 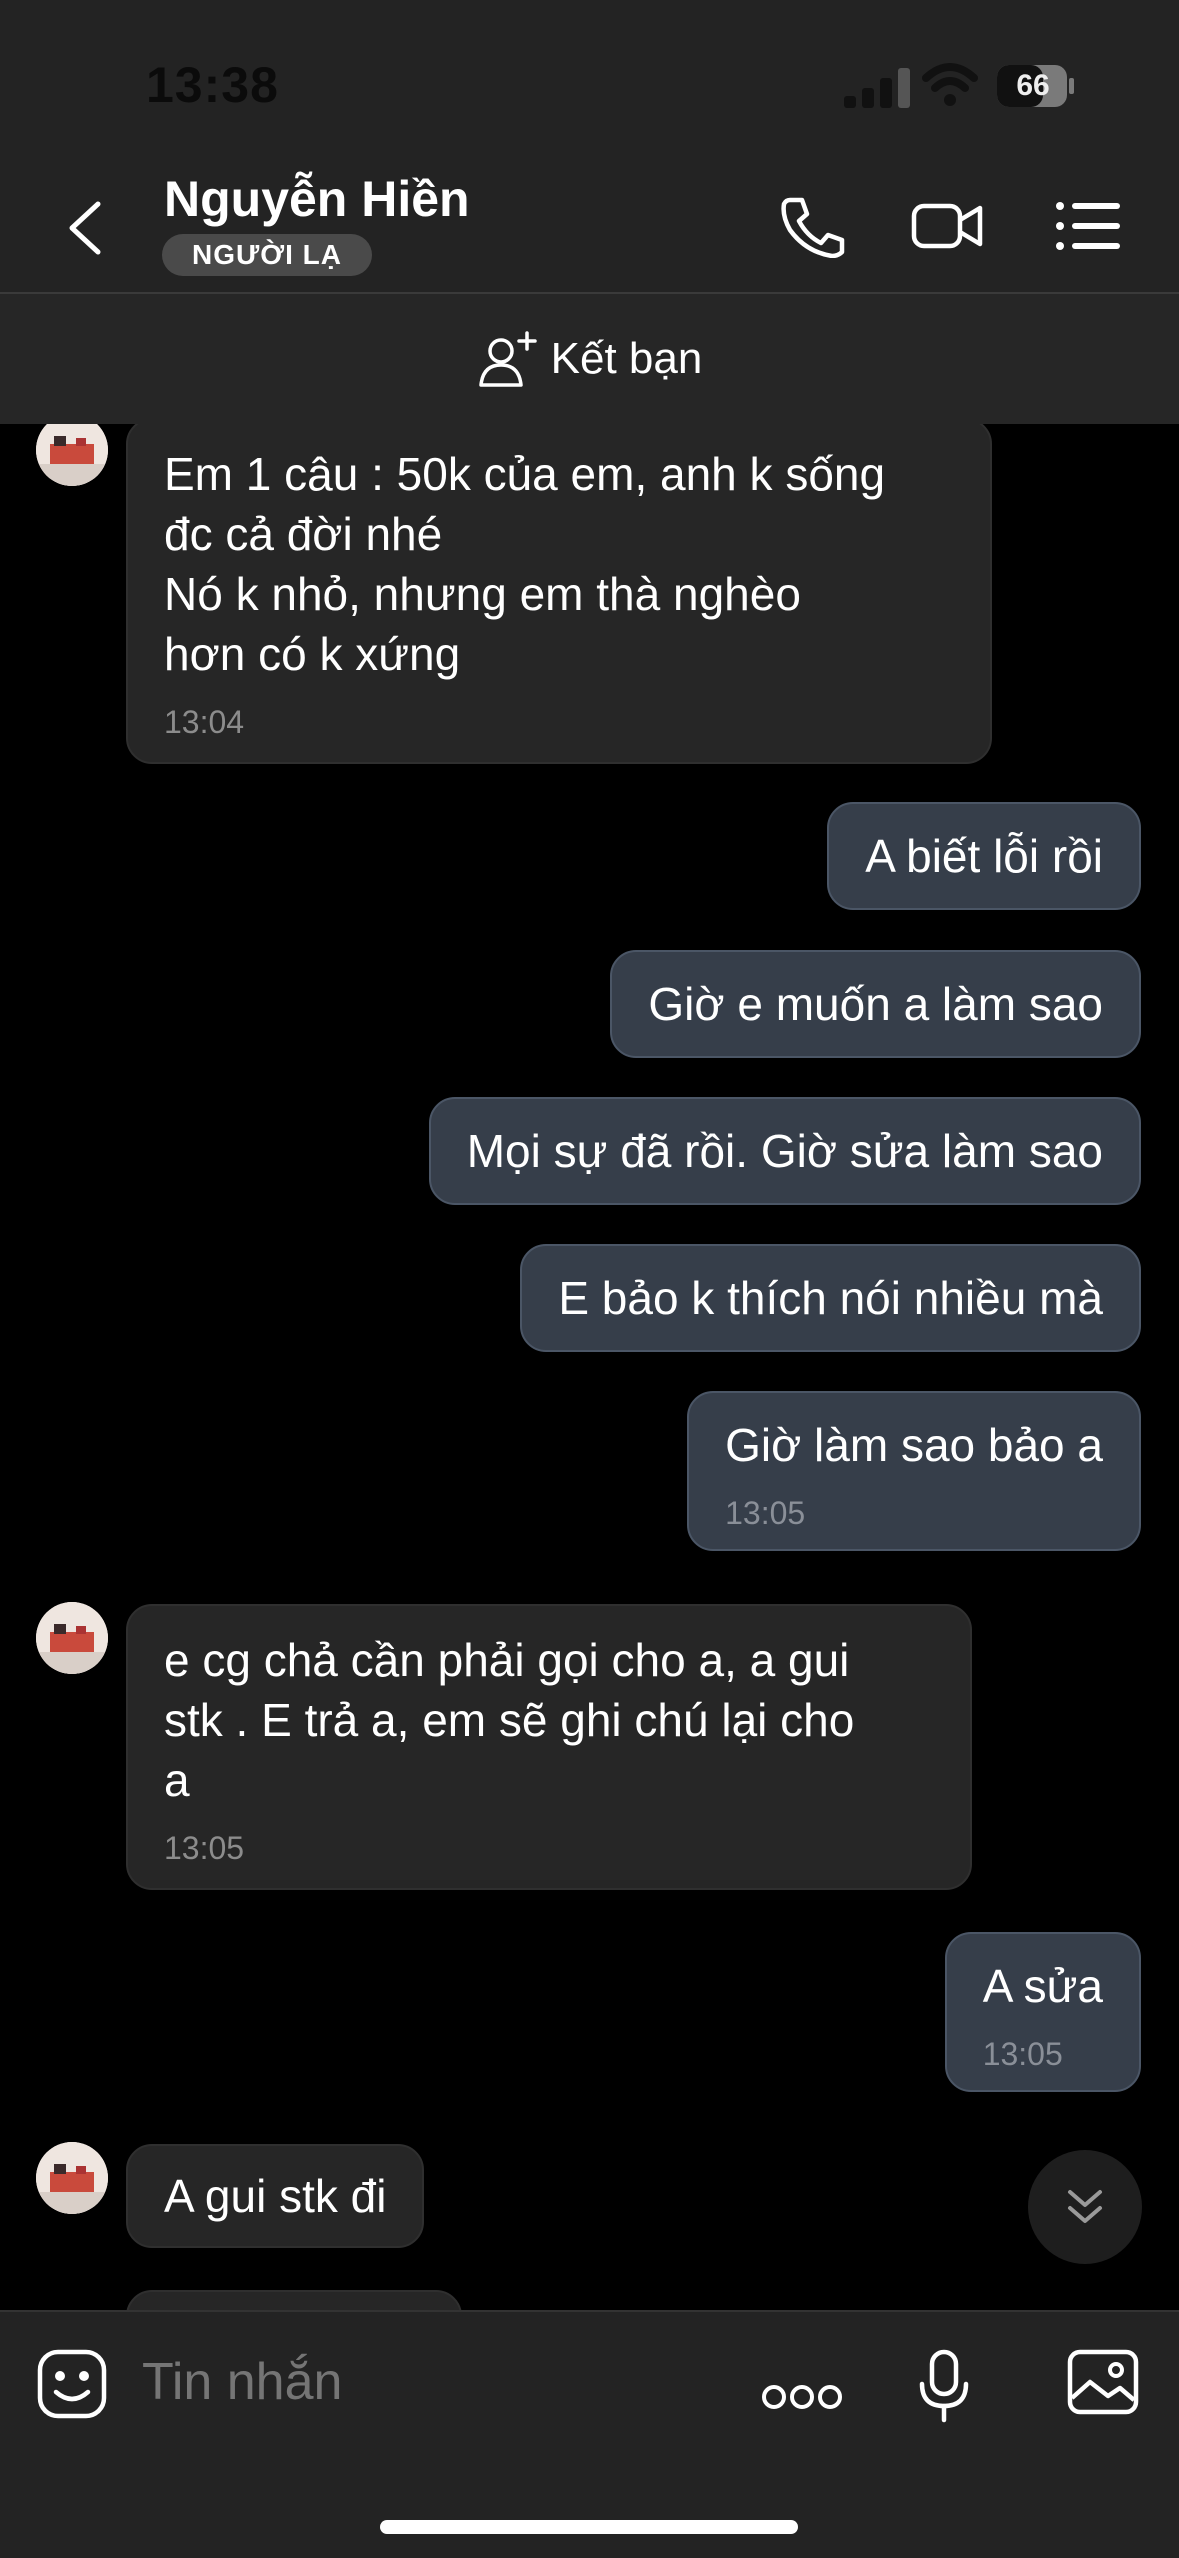 I want to click on scroll-to-bottom-button, so click(x=1085, y=2207).